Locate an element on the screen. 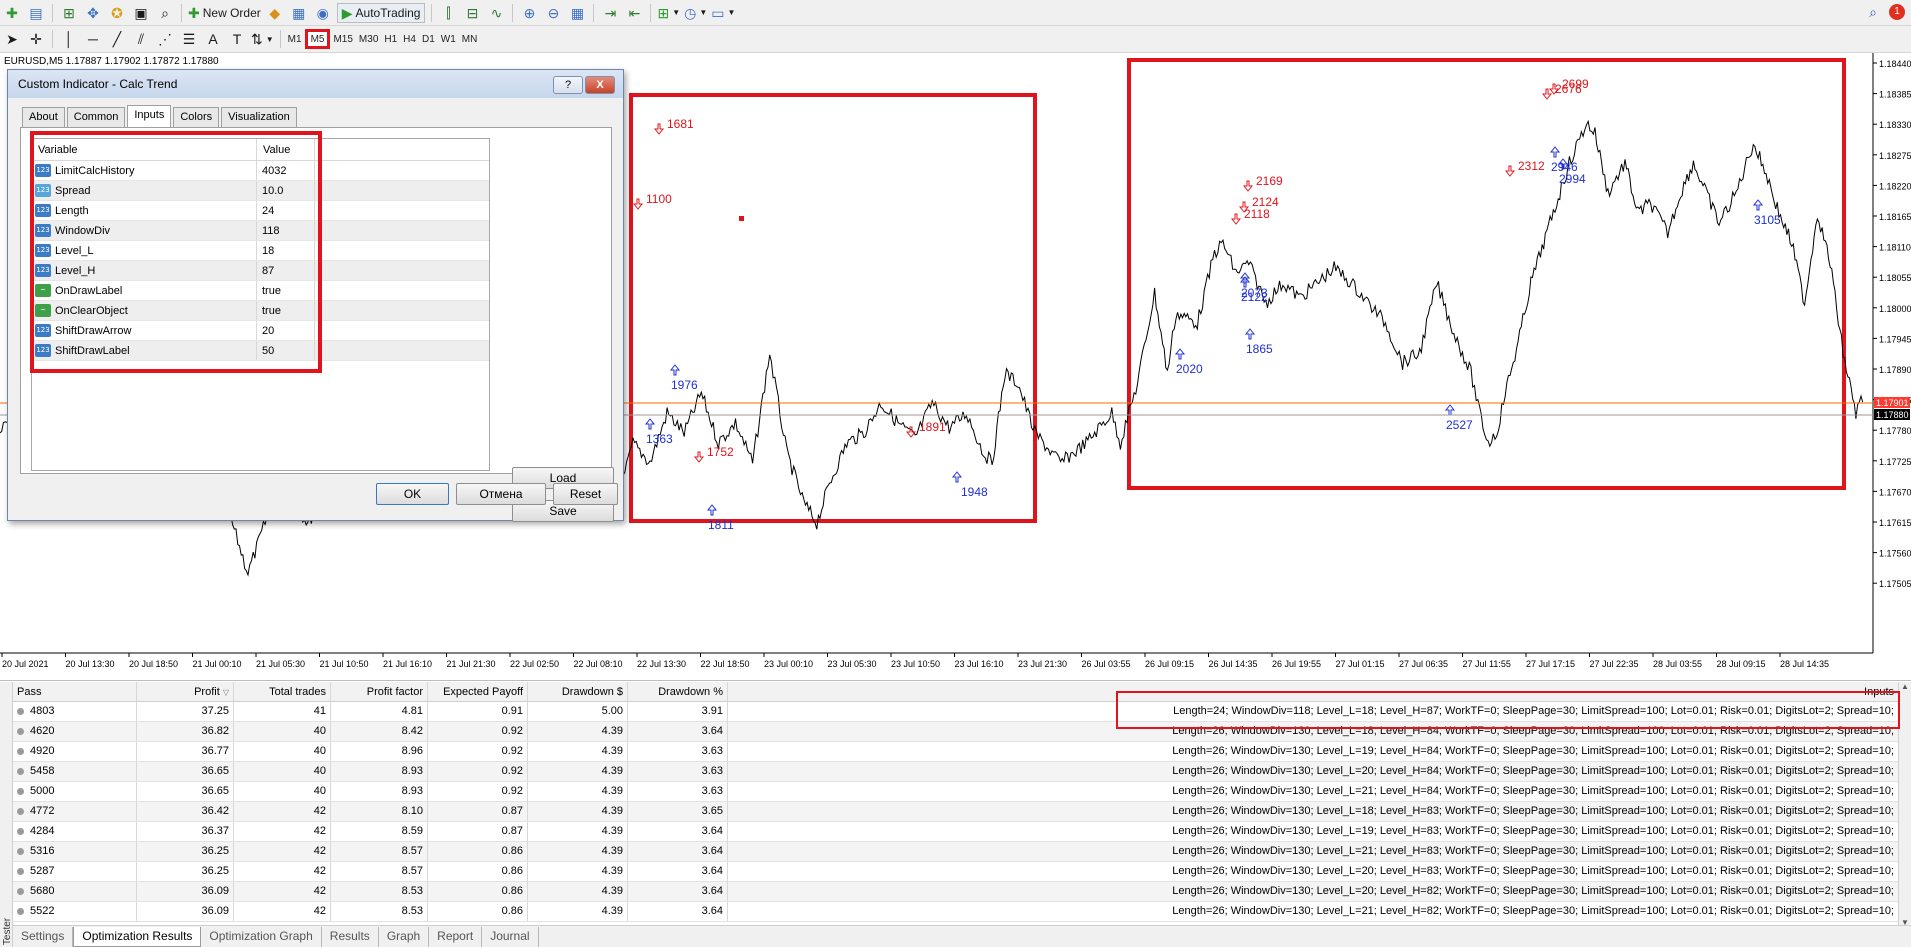  tab-report: Report is located at coordinates (456, 937).